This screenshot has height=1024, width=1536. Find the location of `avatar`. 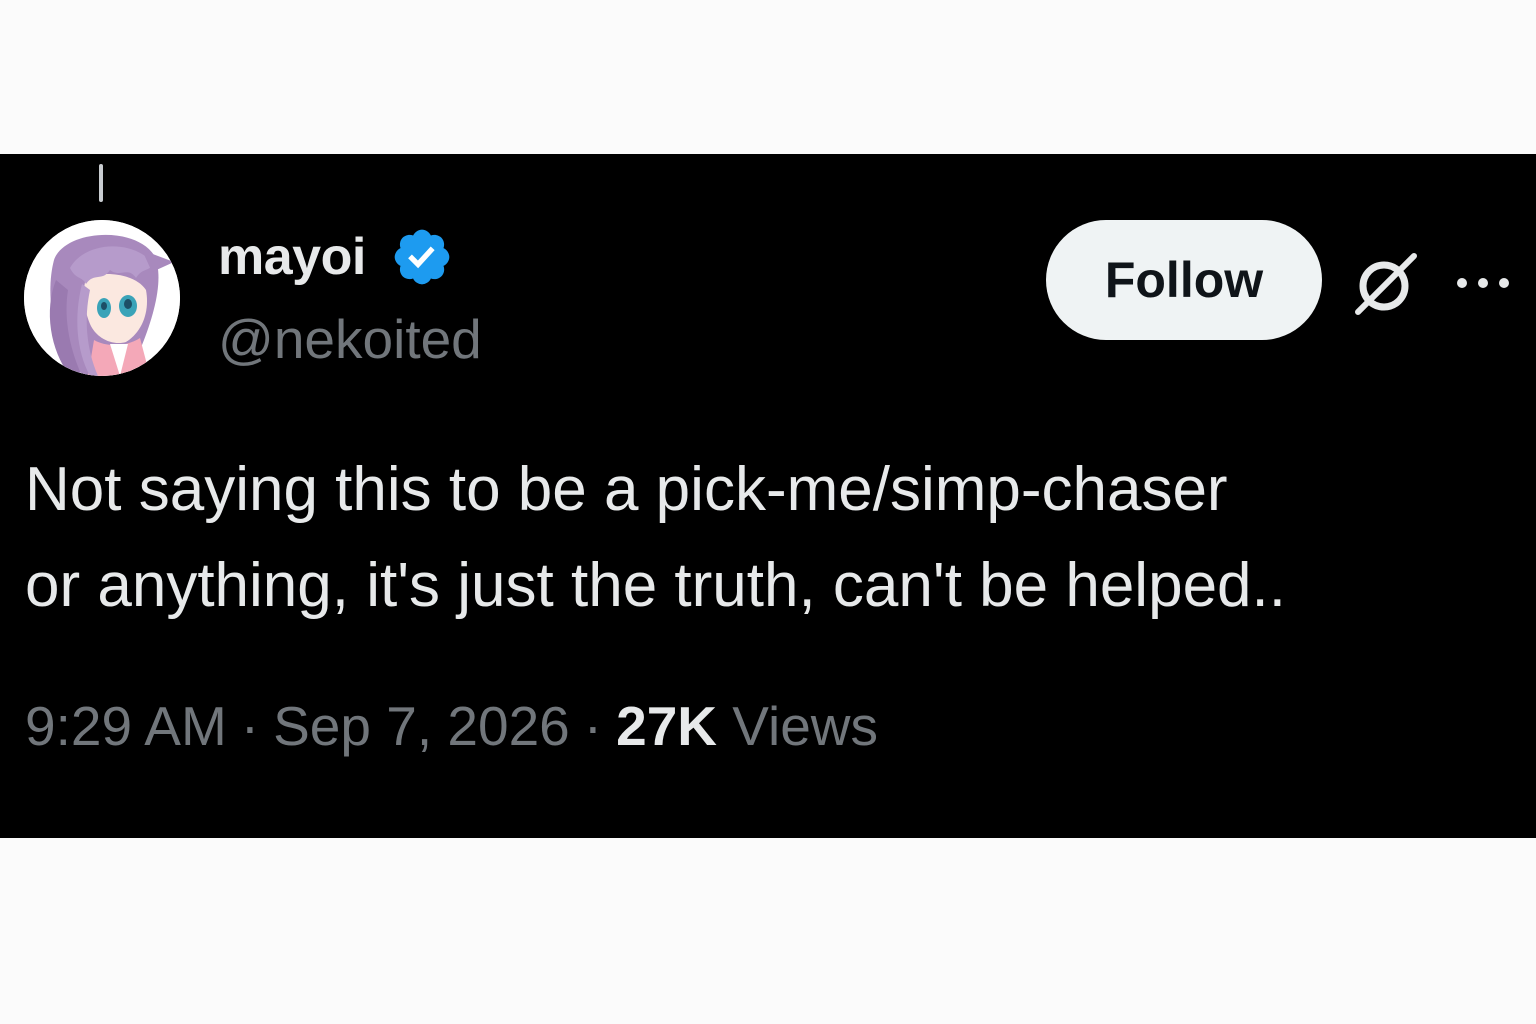

avatar is located at coordinates (102, 298).